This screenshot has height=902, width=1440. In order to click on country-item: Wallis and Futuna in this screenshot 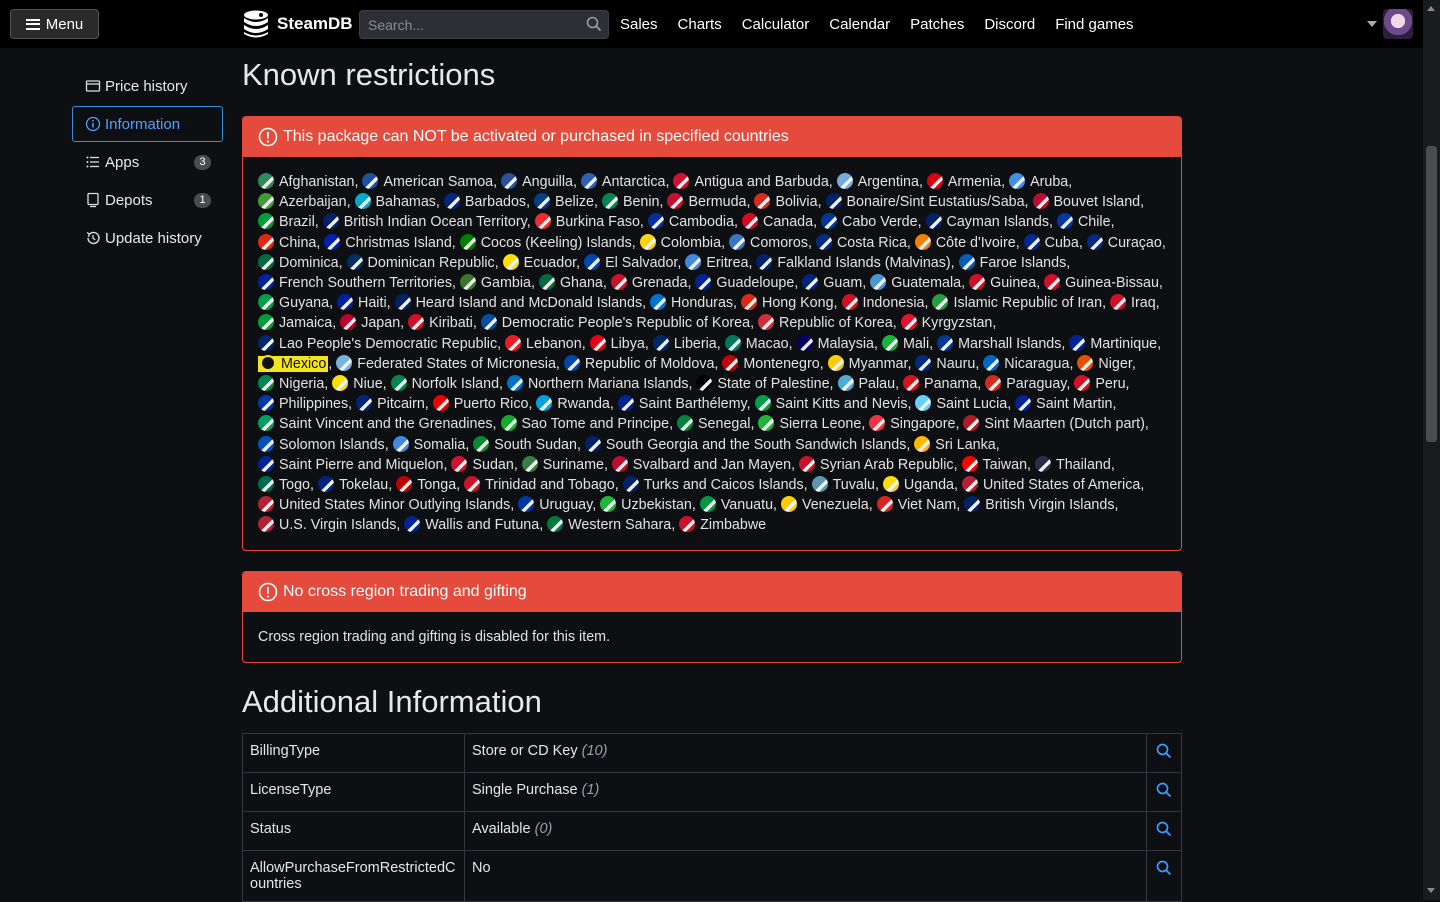, I will do `click(472, 525)`.